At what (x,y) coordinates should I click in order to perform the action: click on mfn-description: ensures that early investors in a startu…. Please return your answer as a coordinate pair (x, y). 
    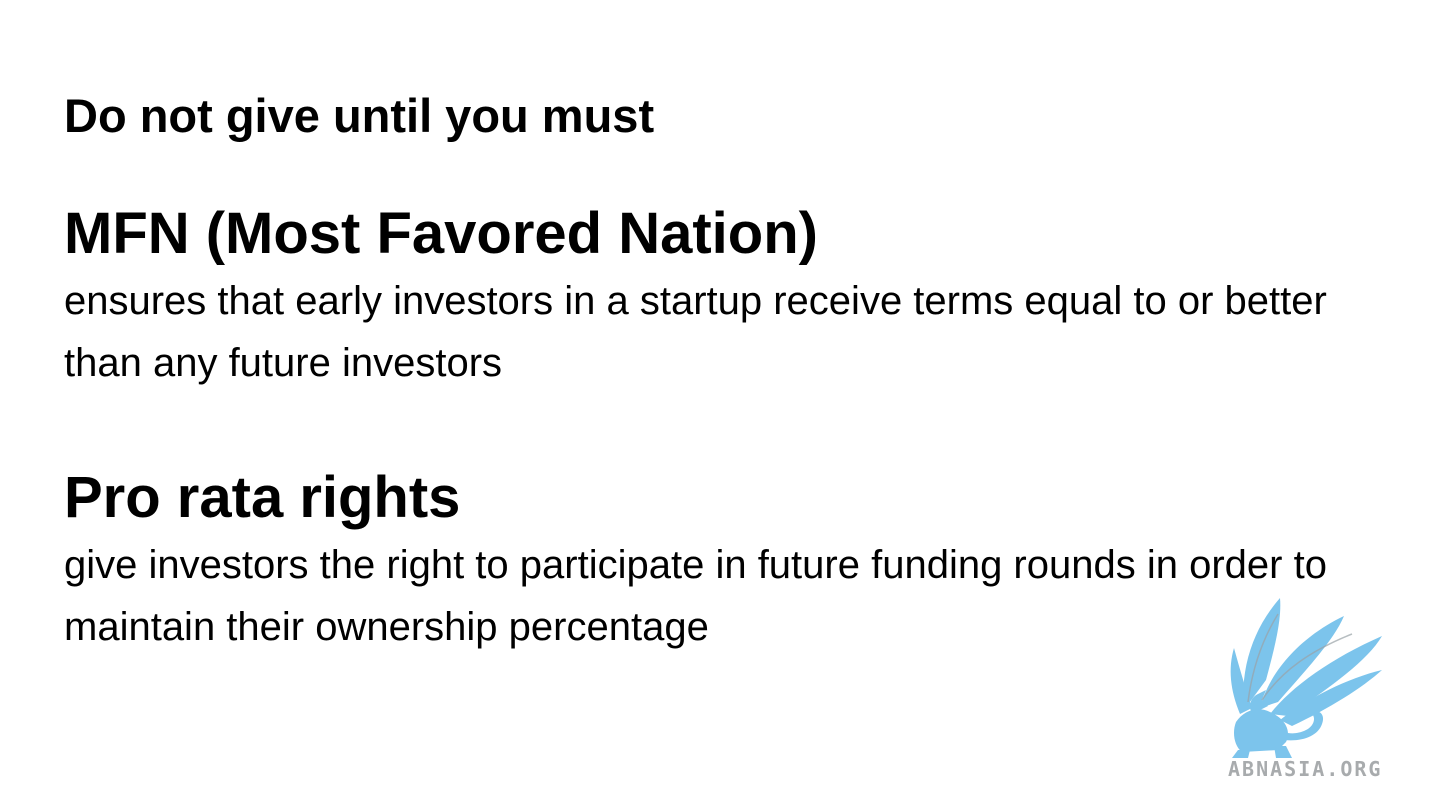
    Looking at the image, I should click on (695, 332).